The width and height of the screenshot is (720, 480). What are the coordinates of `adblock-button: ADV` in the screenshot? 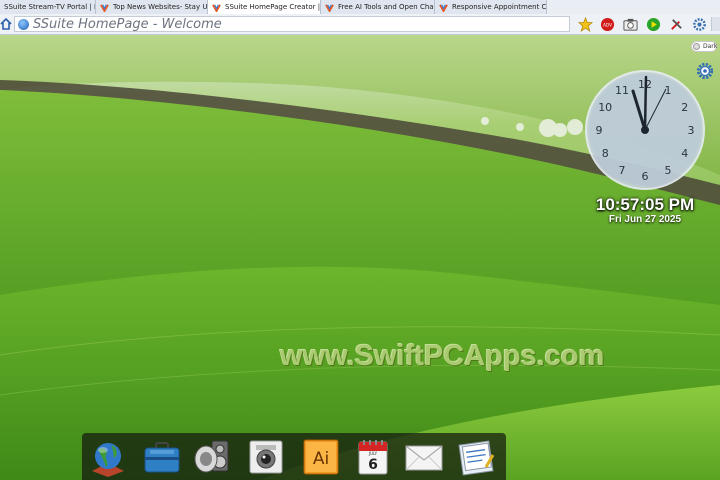 It's located at (607, 24).